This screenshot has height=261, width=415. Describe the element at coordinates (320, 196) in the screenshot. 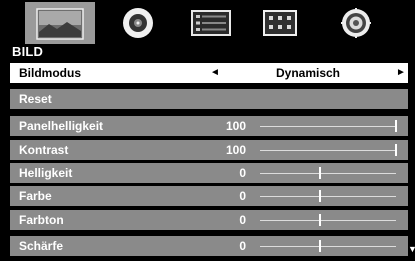

I see `color-slider-thumb` at that location.